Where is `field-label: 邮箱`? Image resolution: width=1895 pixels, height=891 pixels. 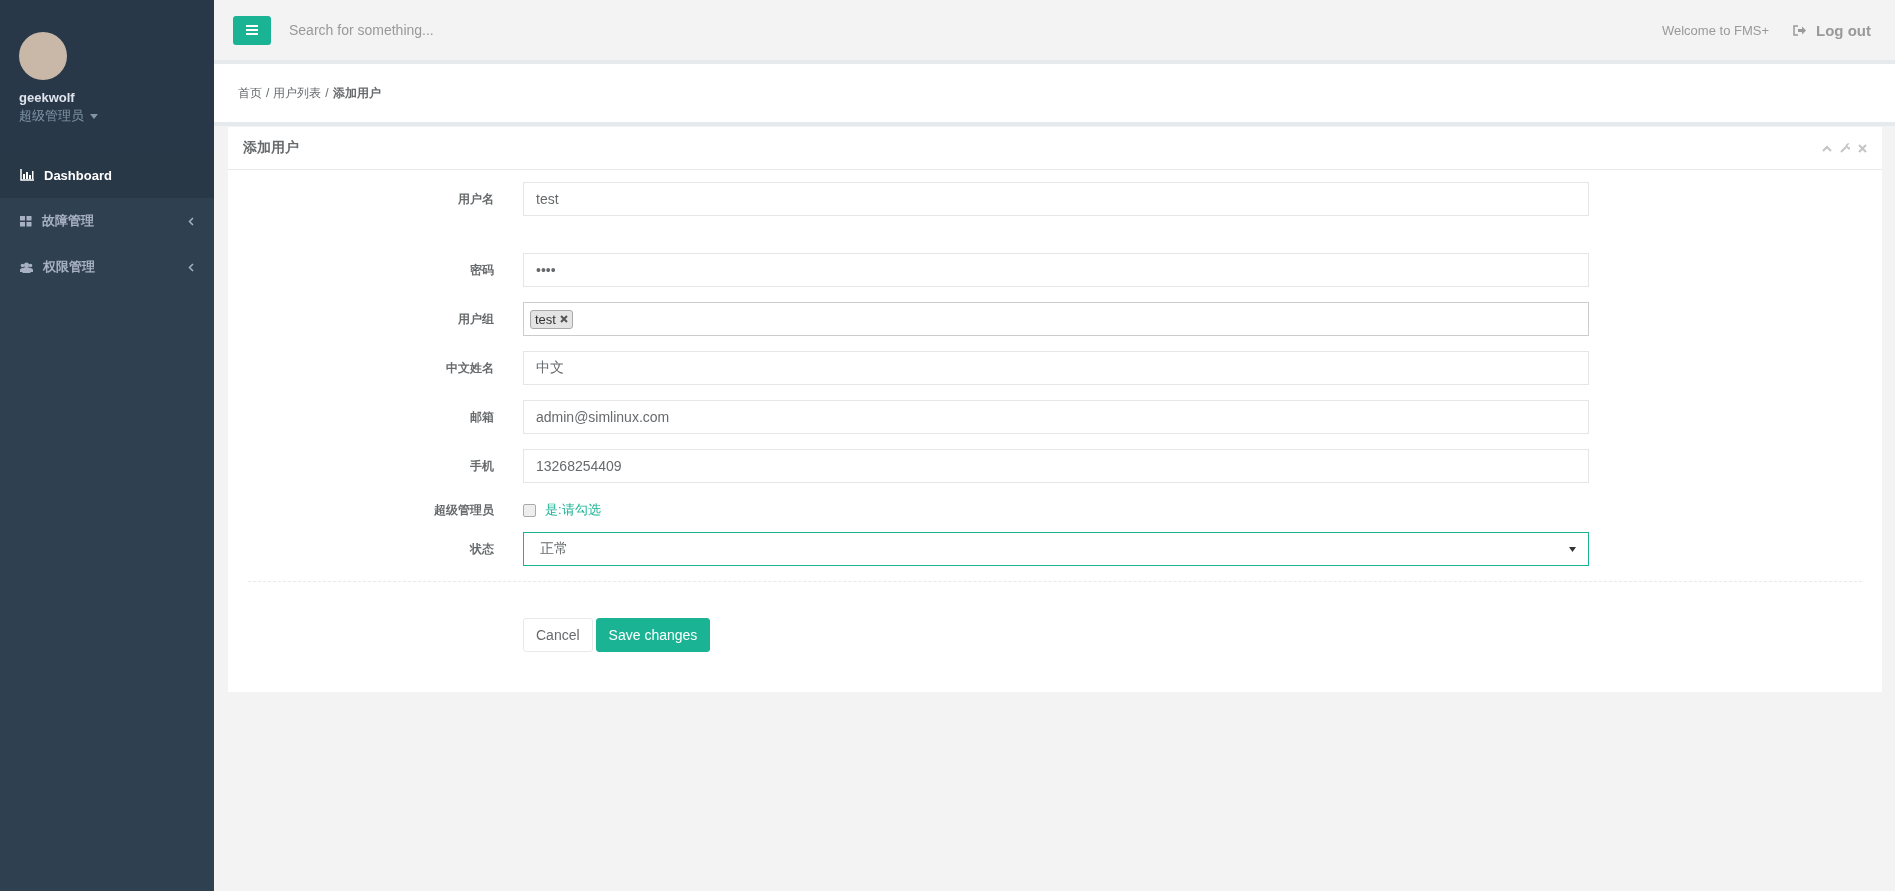
field-label: 邮箱 is located at coordinates (482, 417).